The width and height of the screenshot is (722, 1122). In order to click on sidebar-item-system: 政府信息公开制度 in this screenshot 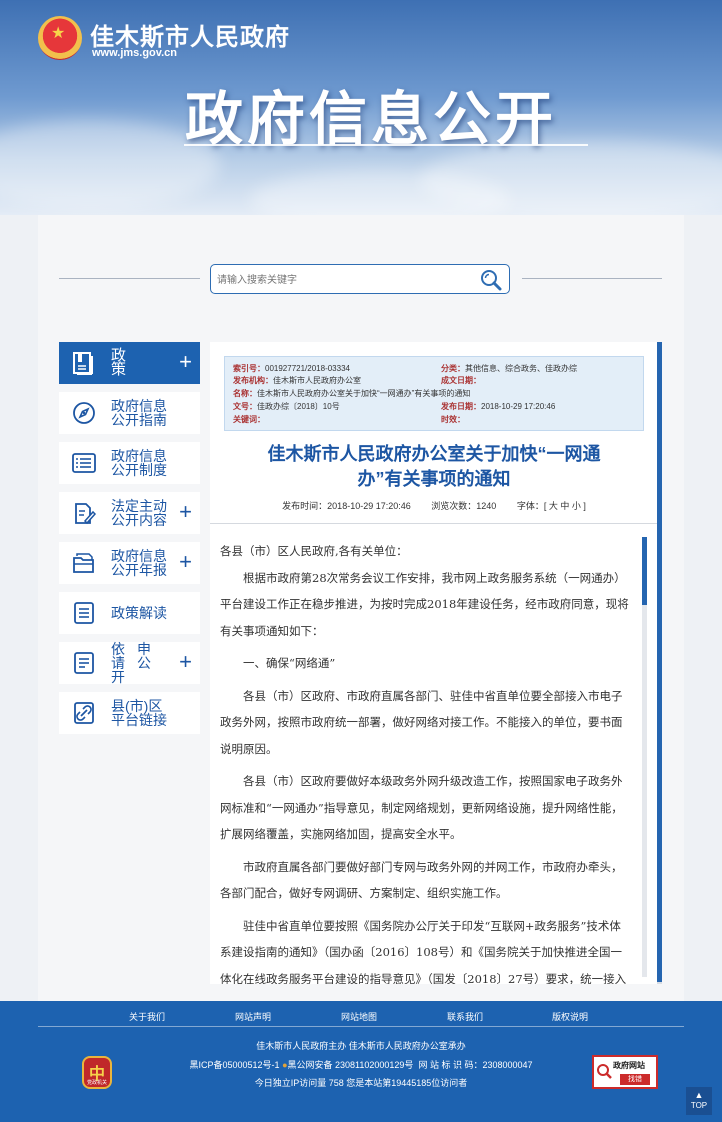, I will do `click(129, 463)`.